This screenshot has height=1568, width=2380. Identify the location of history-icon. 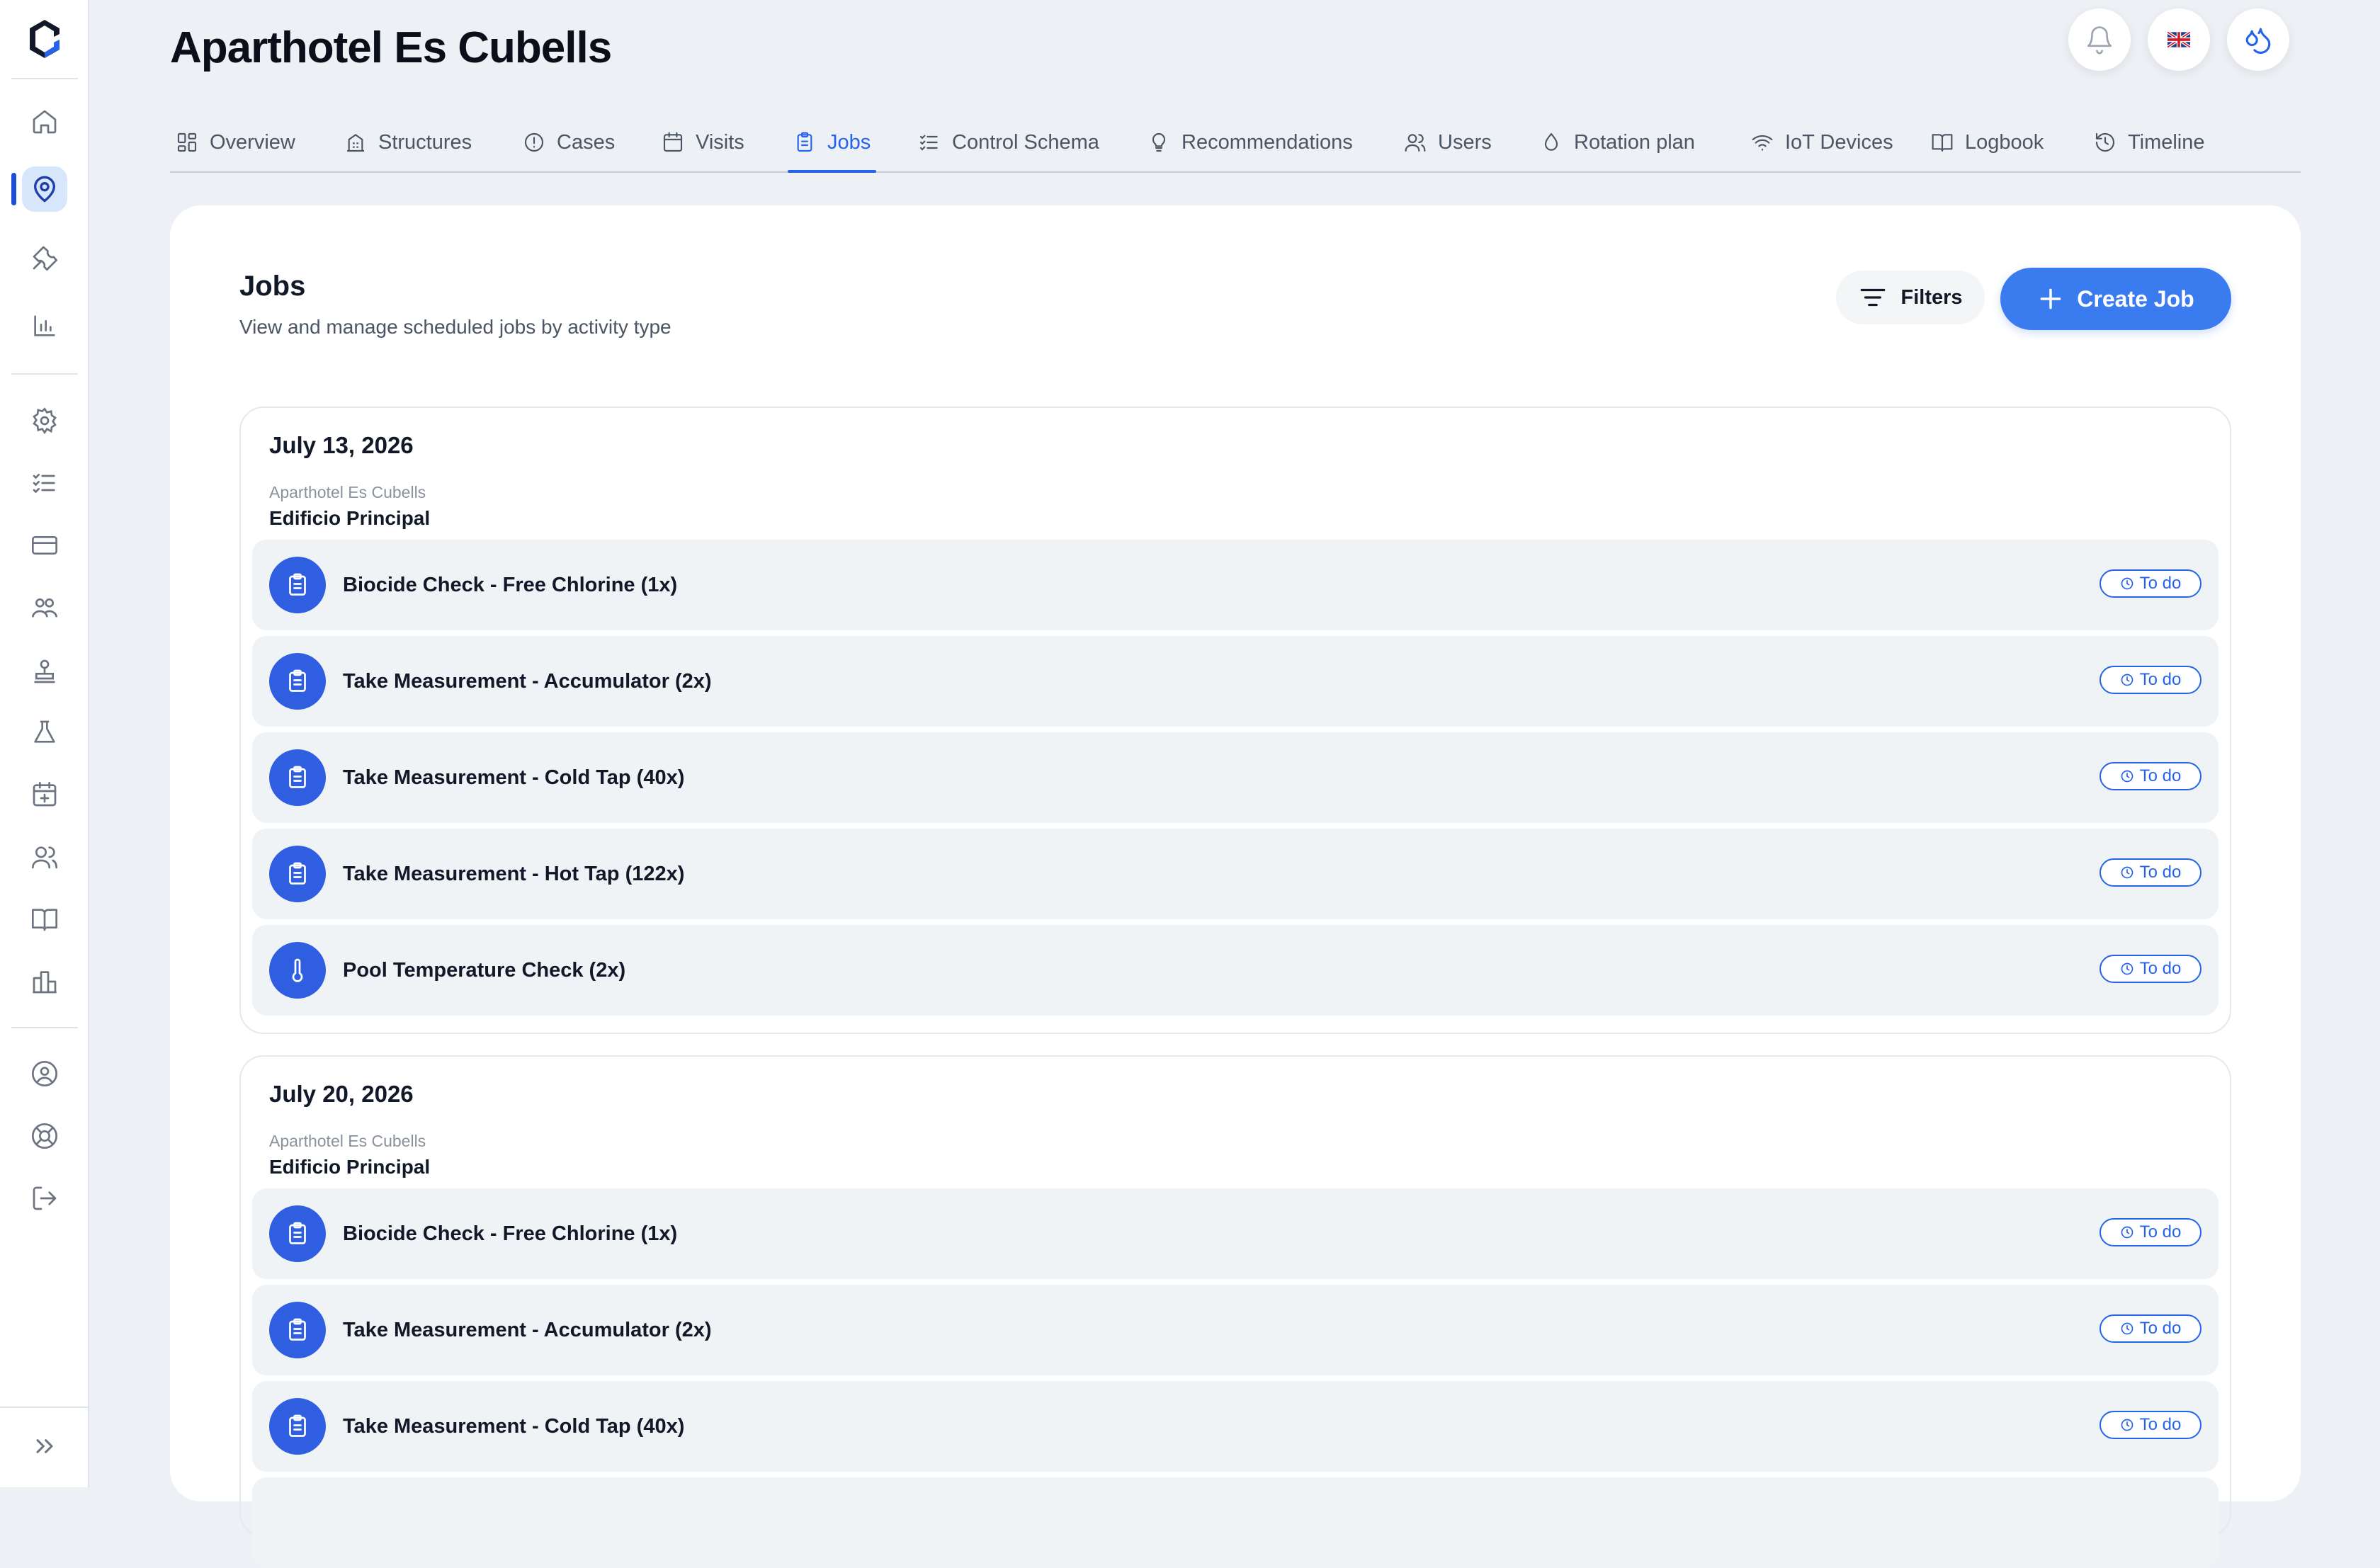
(2105, 142).